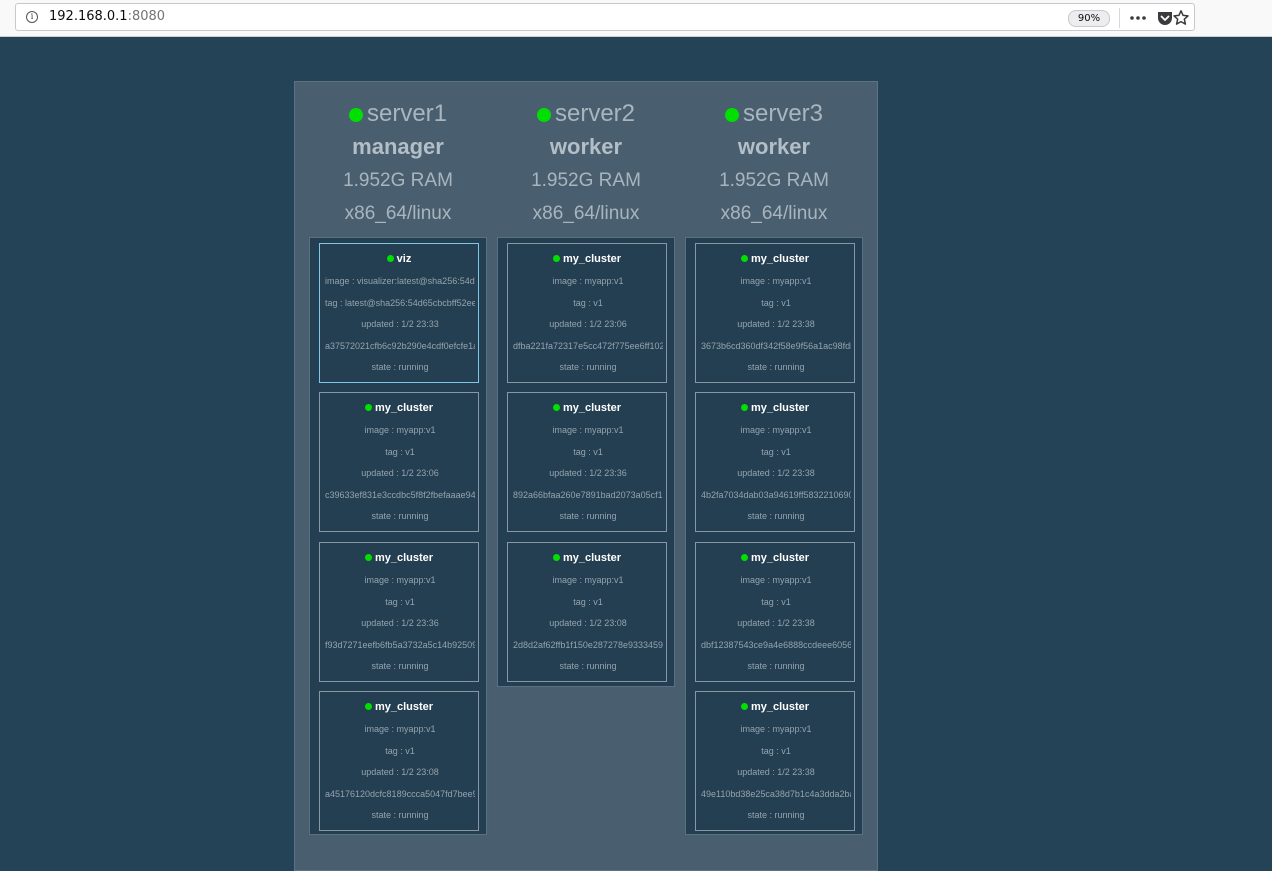 The height and width of the screenshot is (871, 1272). Describe the element at coordinates (88, 16) in the screenshot. I see `url-host: 192.168.0.1` at that location.